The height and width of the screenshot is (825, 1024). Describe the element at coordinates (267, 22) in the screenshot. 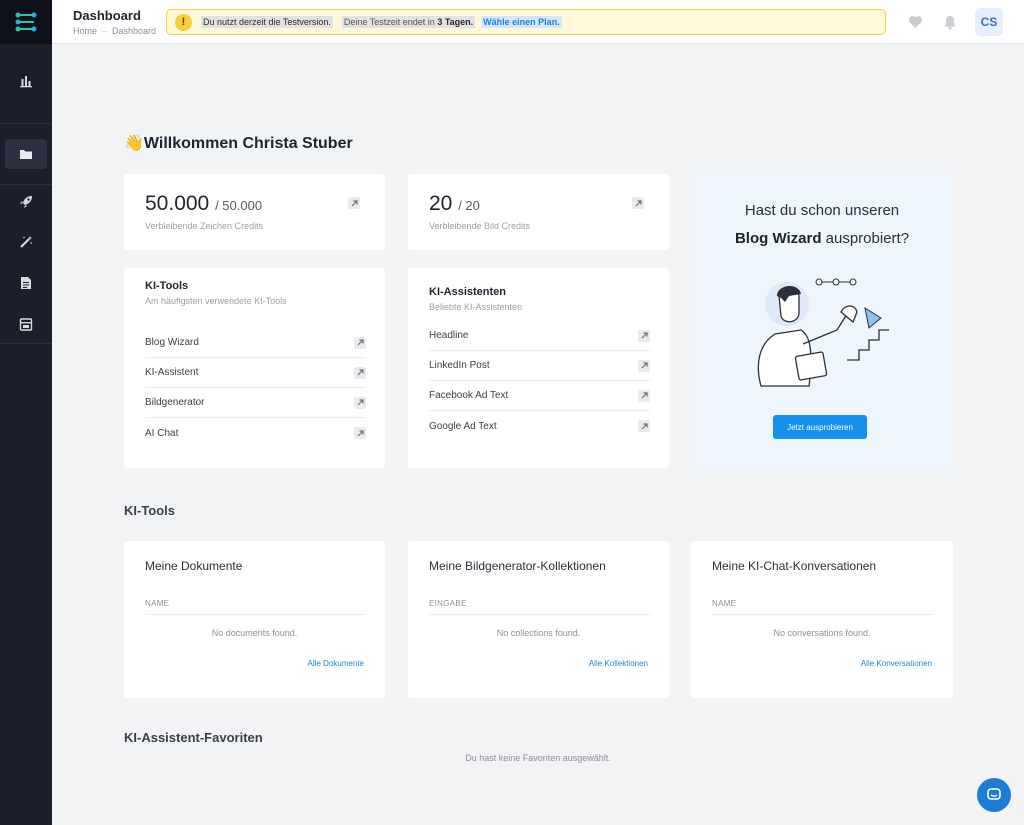

I see `trial-message: Du nutzt derzeit die Testversion.` at that location.